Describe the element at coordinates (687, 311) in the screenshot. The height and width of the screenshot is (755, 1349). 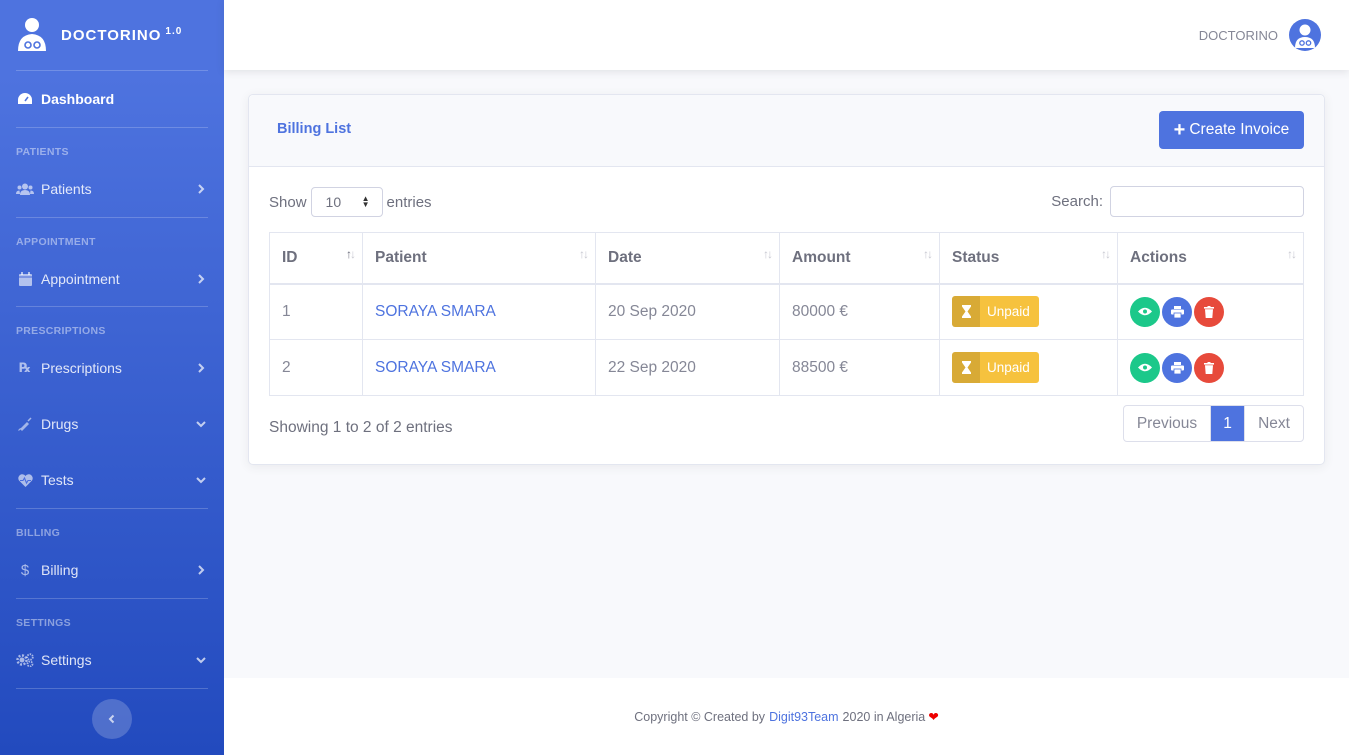
I see `cell-date: 20 Sep 2020` at that location.